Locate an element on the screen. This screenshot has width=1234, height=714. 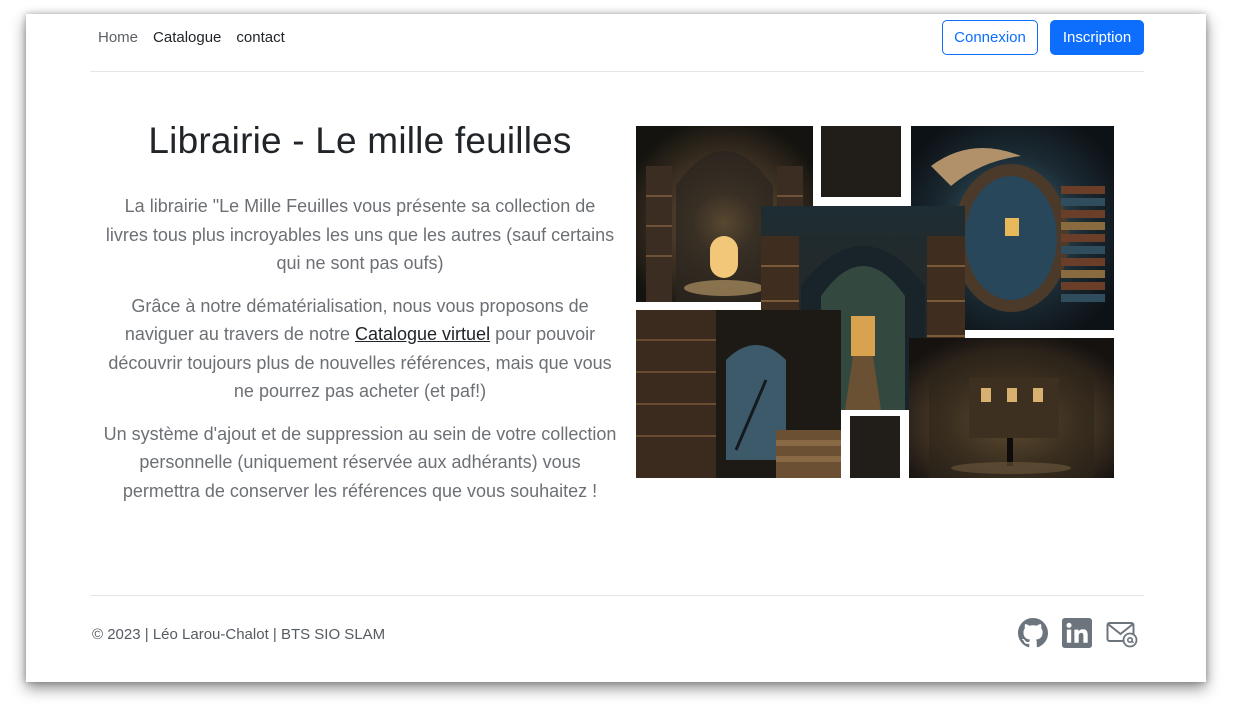
collage-dark-block-top is located at coordinates (861, 161).